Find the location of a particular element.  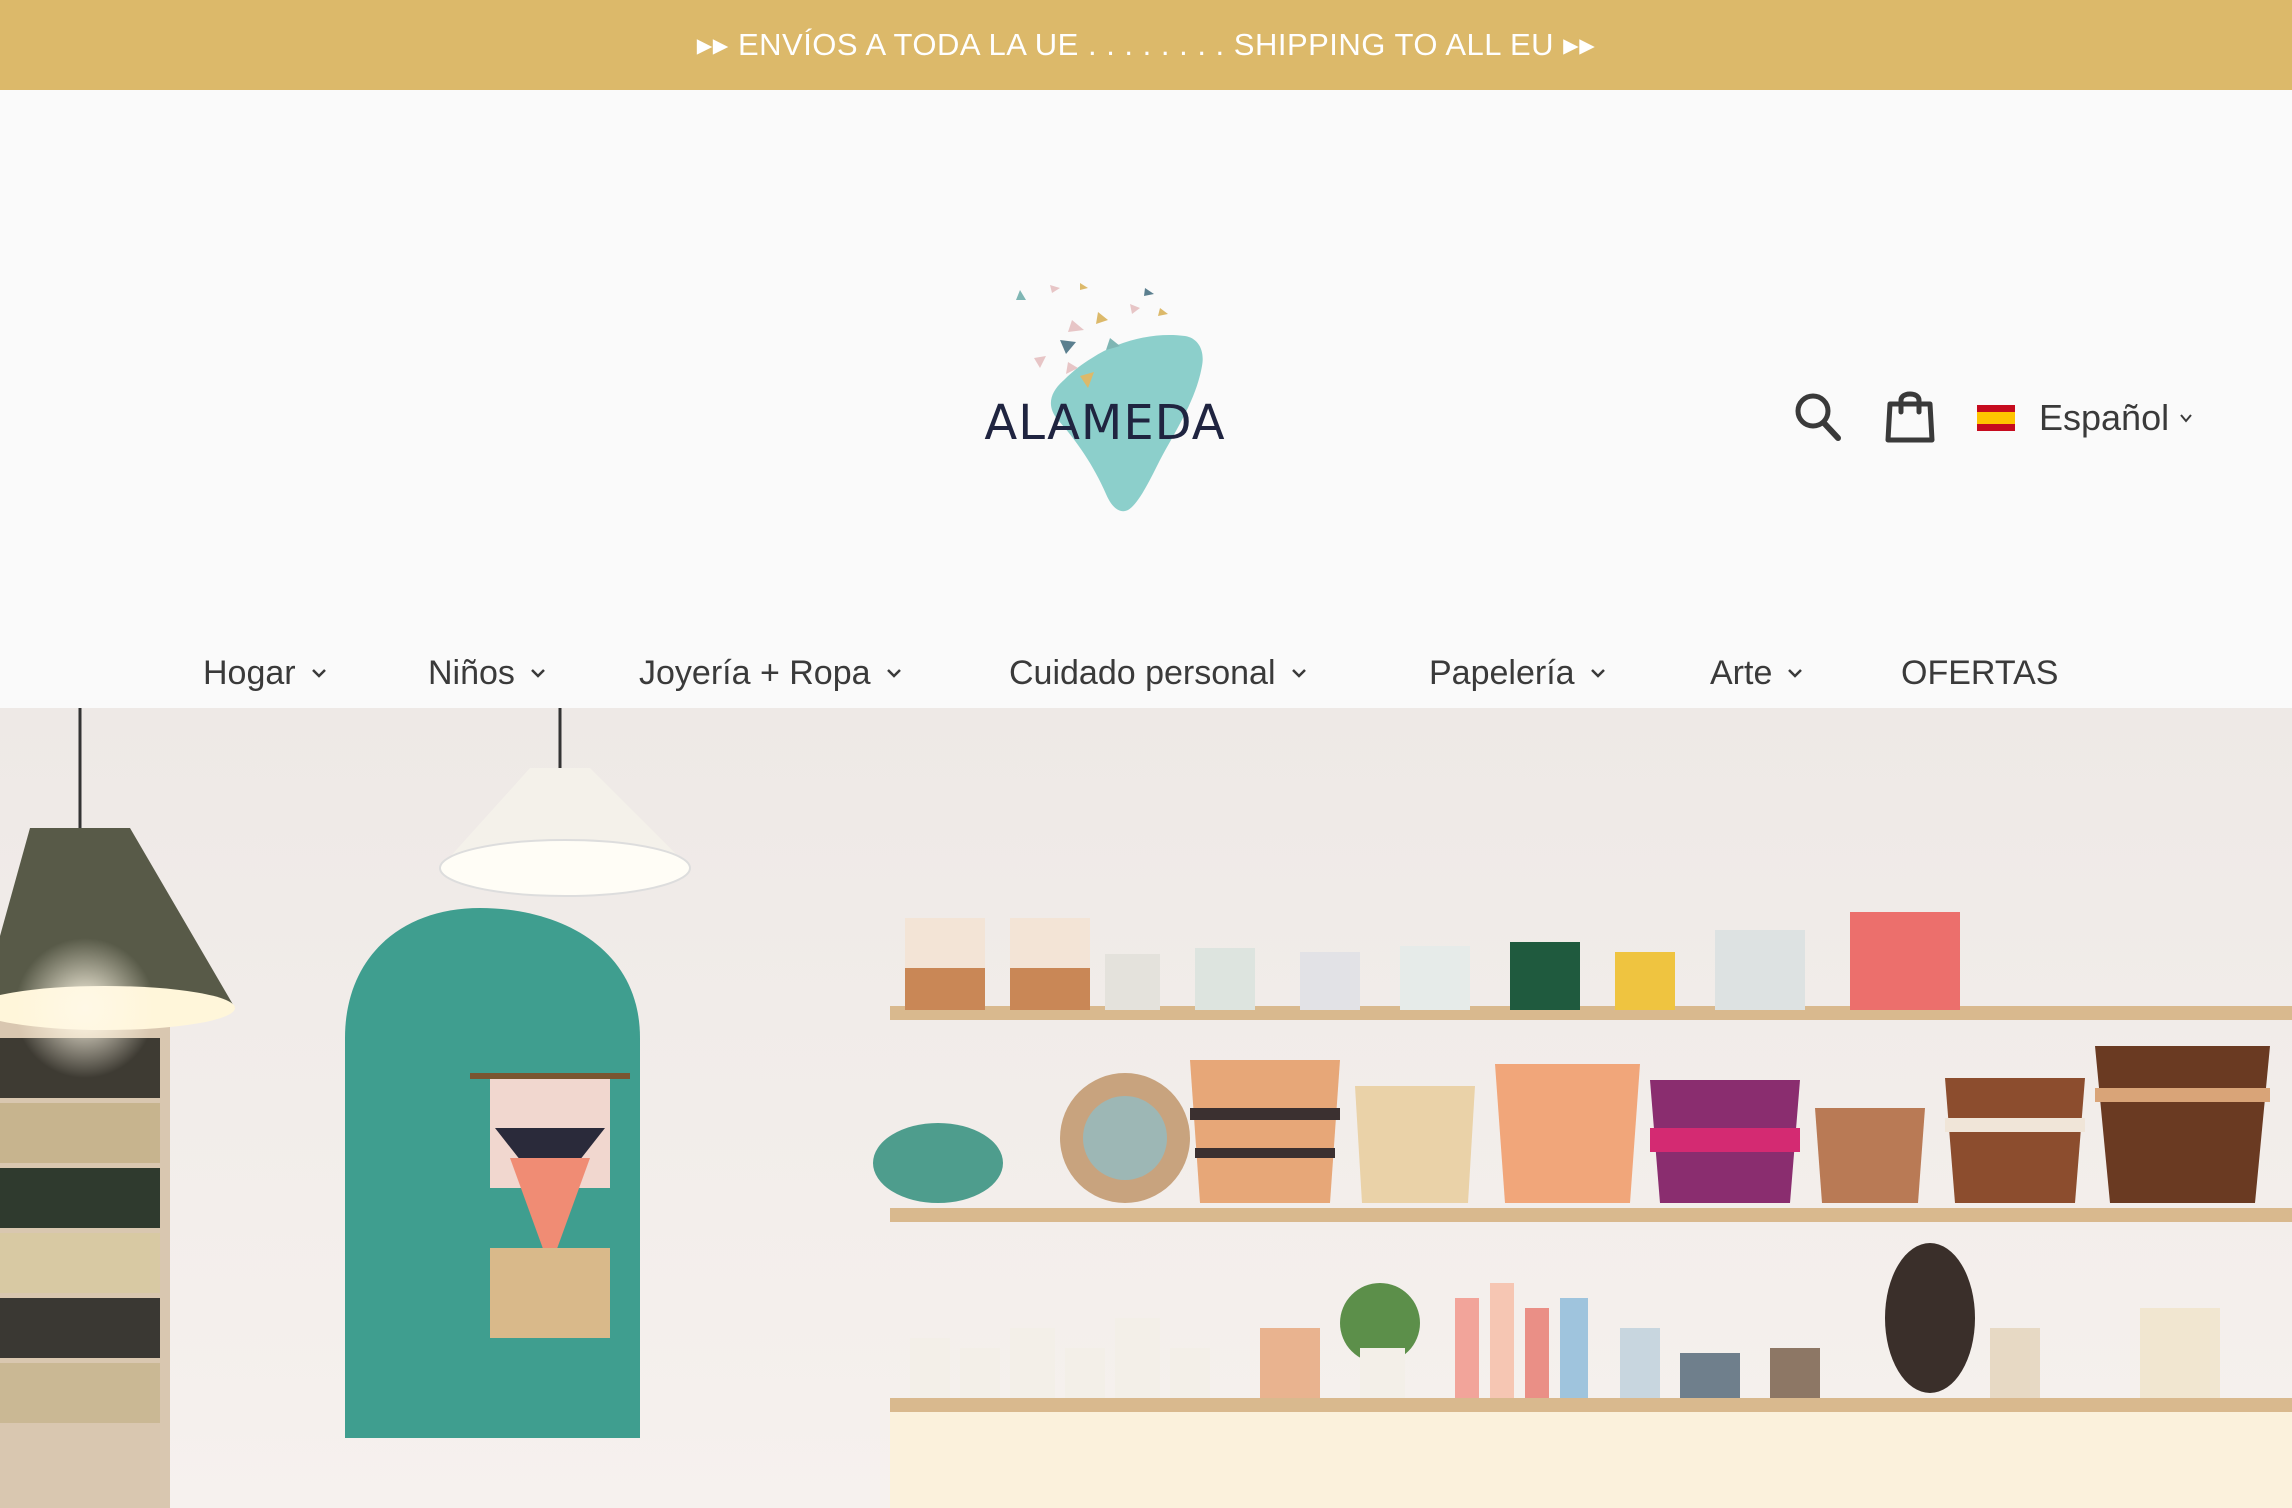

nav-item-arte: Arte is located at coordinates (1757, 673).